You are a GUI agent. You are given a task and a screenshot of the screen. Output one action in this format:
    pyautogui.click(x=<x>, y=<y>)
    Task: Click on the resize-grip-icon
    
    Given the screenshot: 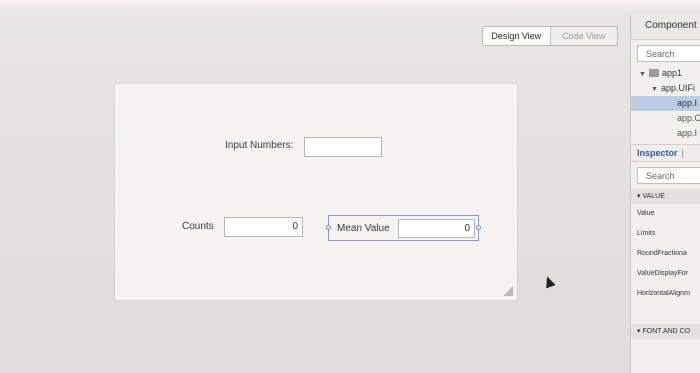 What is the action you would take?
    pyautogui.click(x=508, y=291)
    